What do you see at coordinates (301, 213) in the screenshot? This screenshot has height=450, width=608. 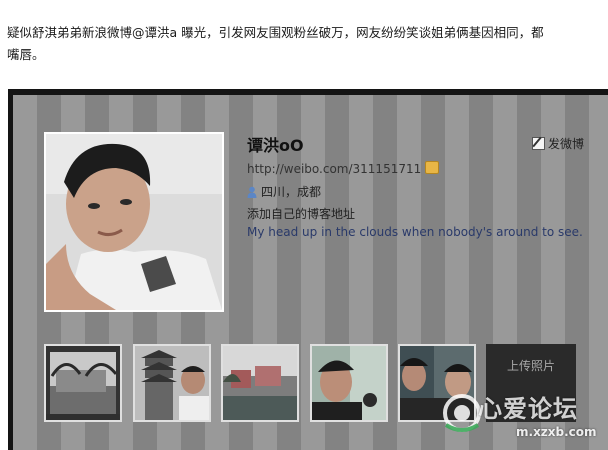 I see `add-blog-link: 添加自己的博客地址` at bounding box center [301, 213].